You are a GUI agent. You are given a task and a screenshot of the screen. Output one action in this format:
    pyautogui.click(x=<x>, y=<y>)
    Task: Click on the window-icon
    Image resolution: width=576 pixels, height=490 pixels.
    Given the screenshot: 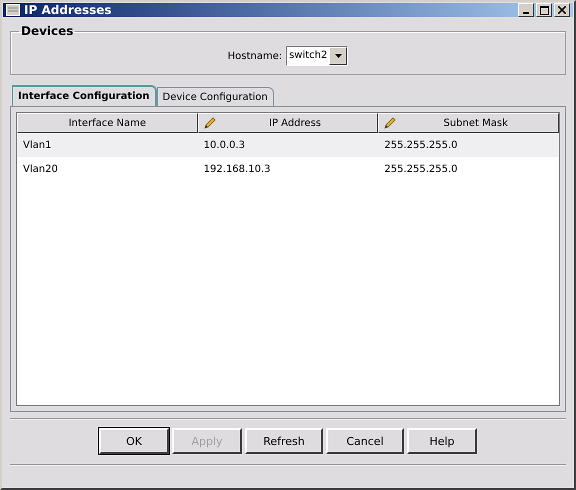 What is the action you would take?
    pyautogui.click(x=13, y=10)
    